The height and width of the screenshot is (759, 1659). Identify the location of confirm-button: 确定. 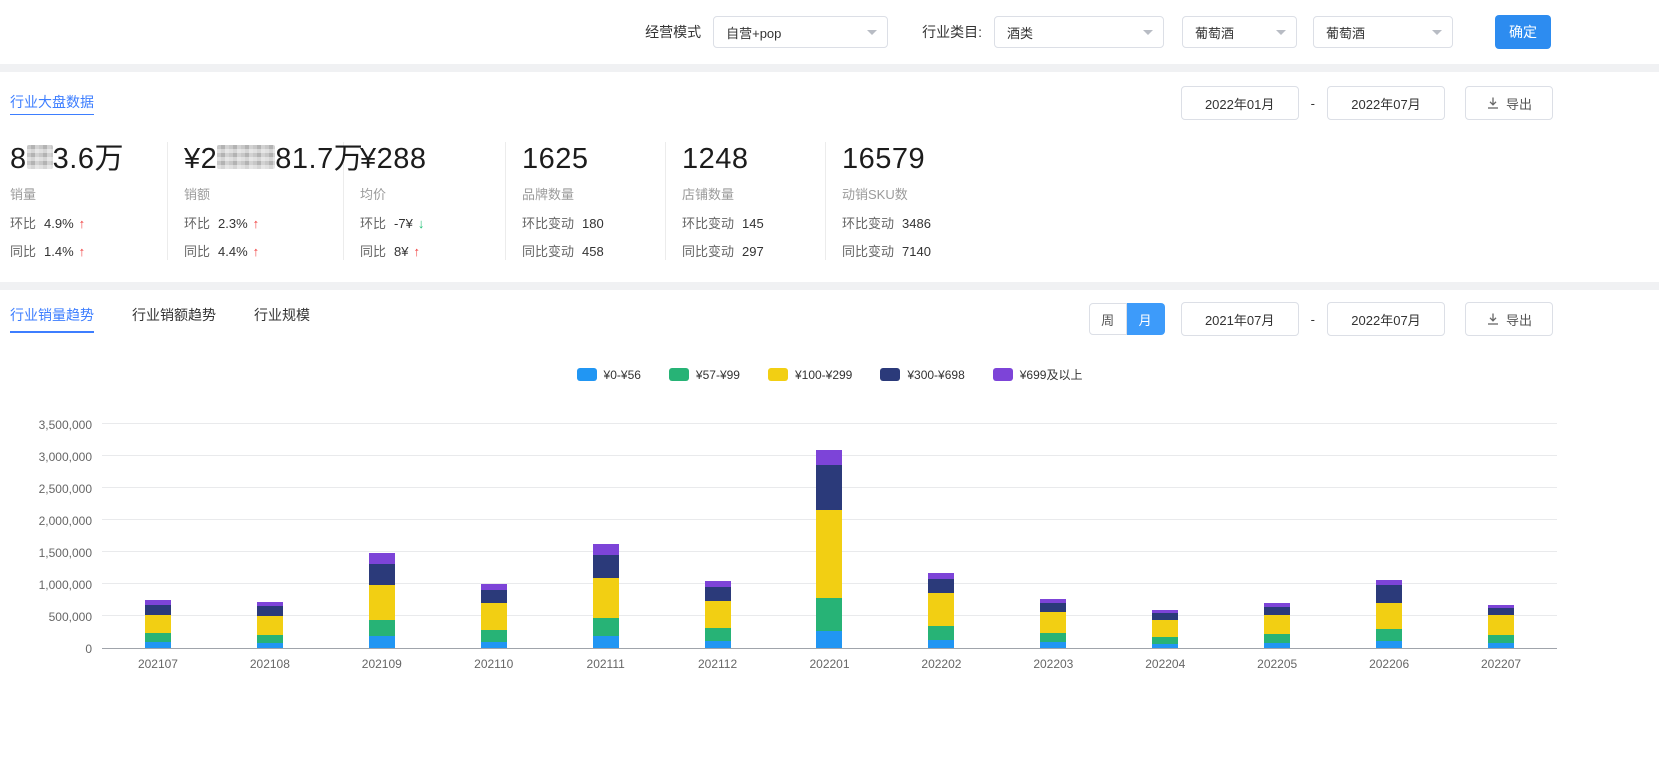
(1523, 32).